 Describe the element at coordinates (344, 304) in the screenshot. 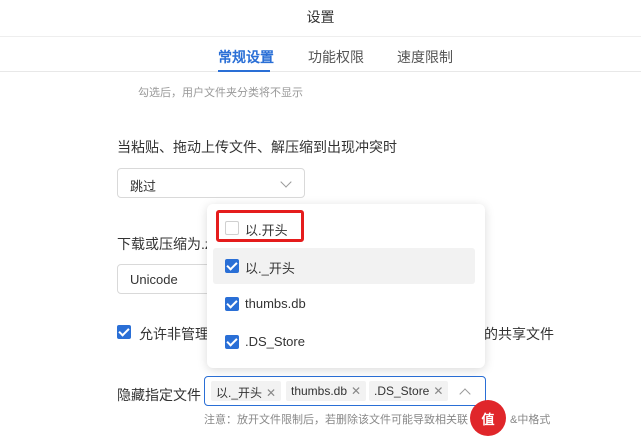

I see `option-thumbs-db: thumbs.db` at that location.